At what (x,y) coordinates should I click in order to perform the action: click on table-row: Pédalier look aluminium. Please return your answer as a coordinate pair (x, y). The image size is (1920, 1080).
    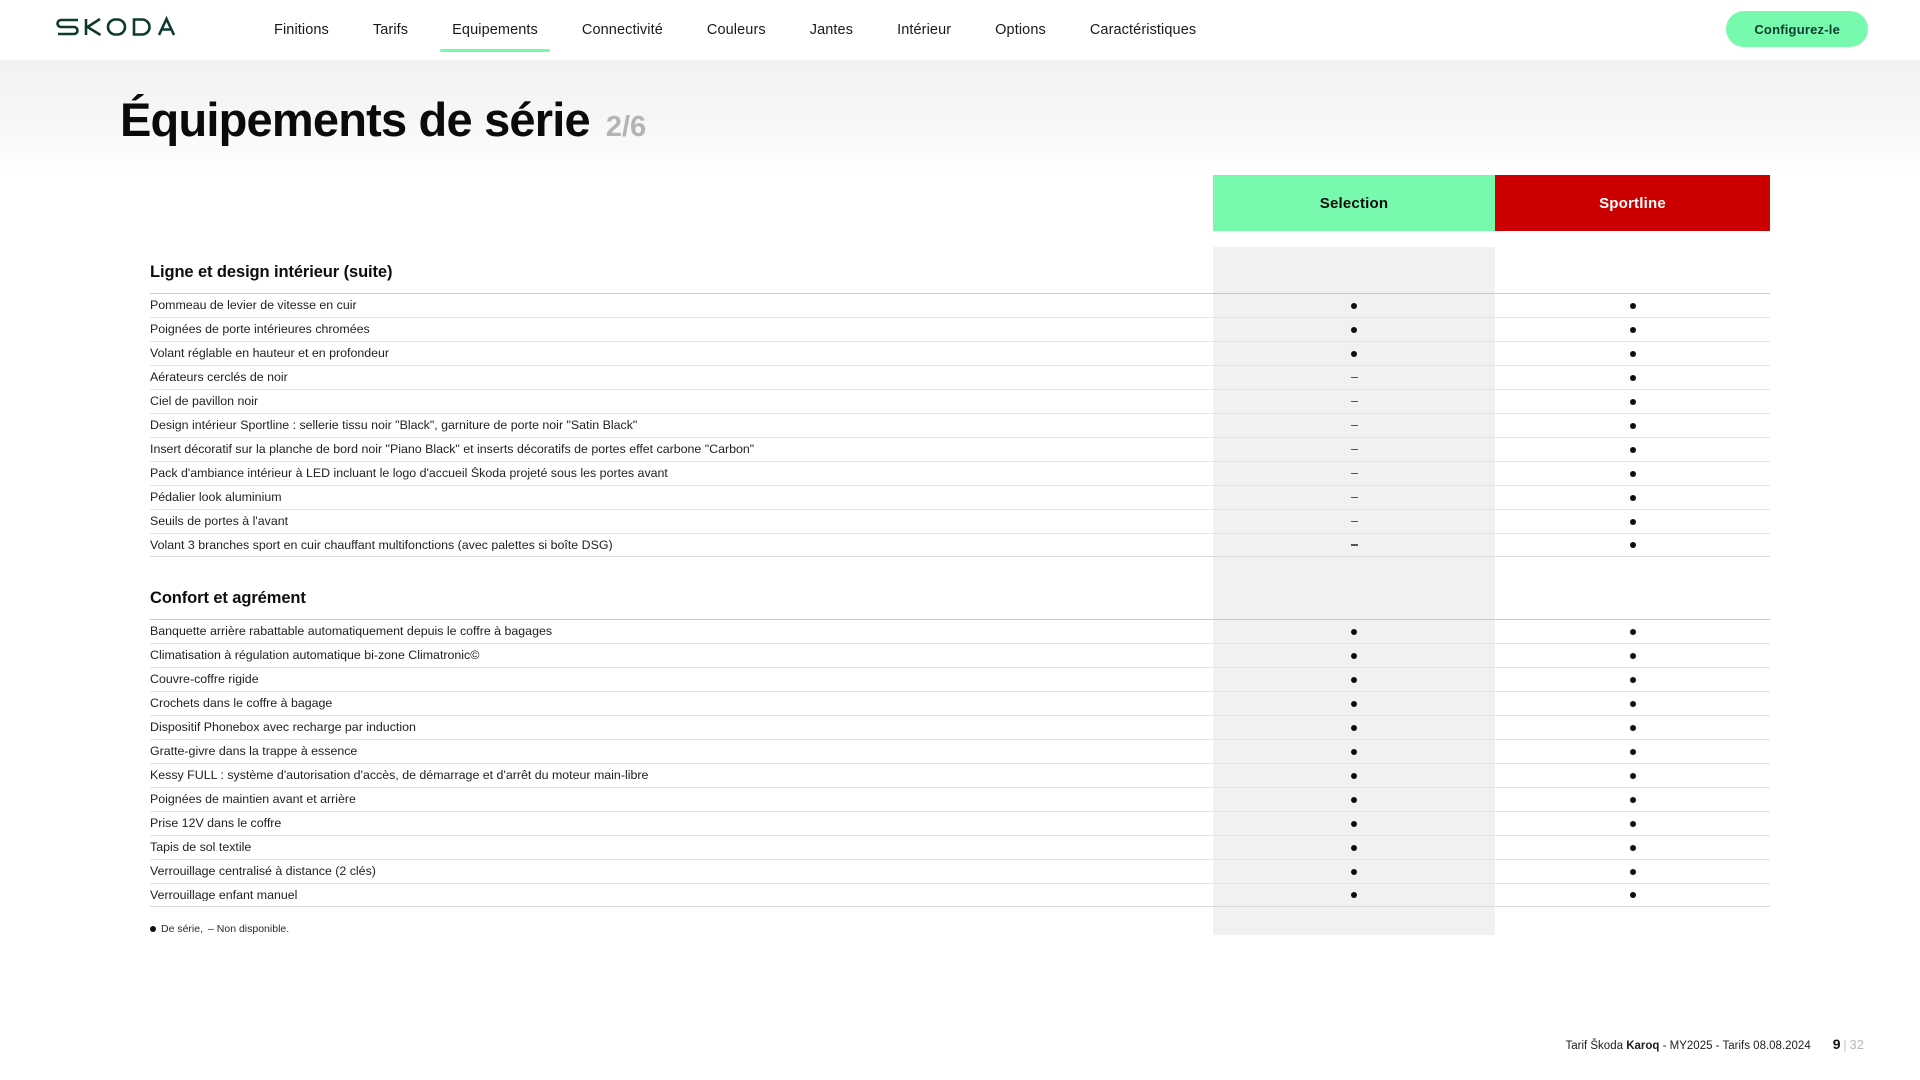
    Looking at the image, I should click on (960, 497).